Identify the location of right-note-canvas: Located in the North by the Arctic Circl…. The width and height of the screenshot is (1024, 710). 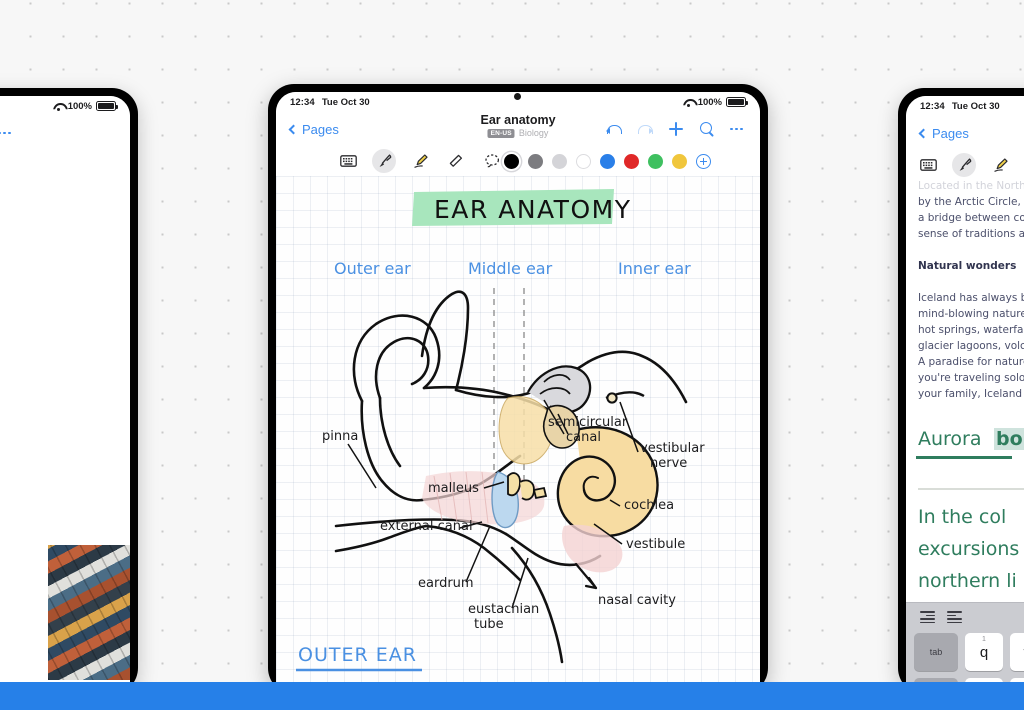
(965, 437).